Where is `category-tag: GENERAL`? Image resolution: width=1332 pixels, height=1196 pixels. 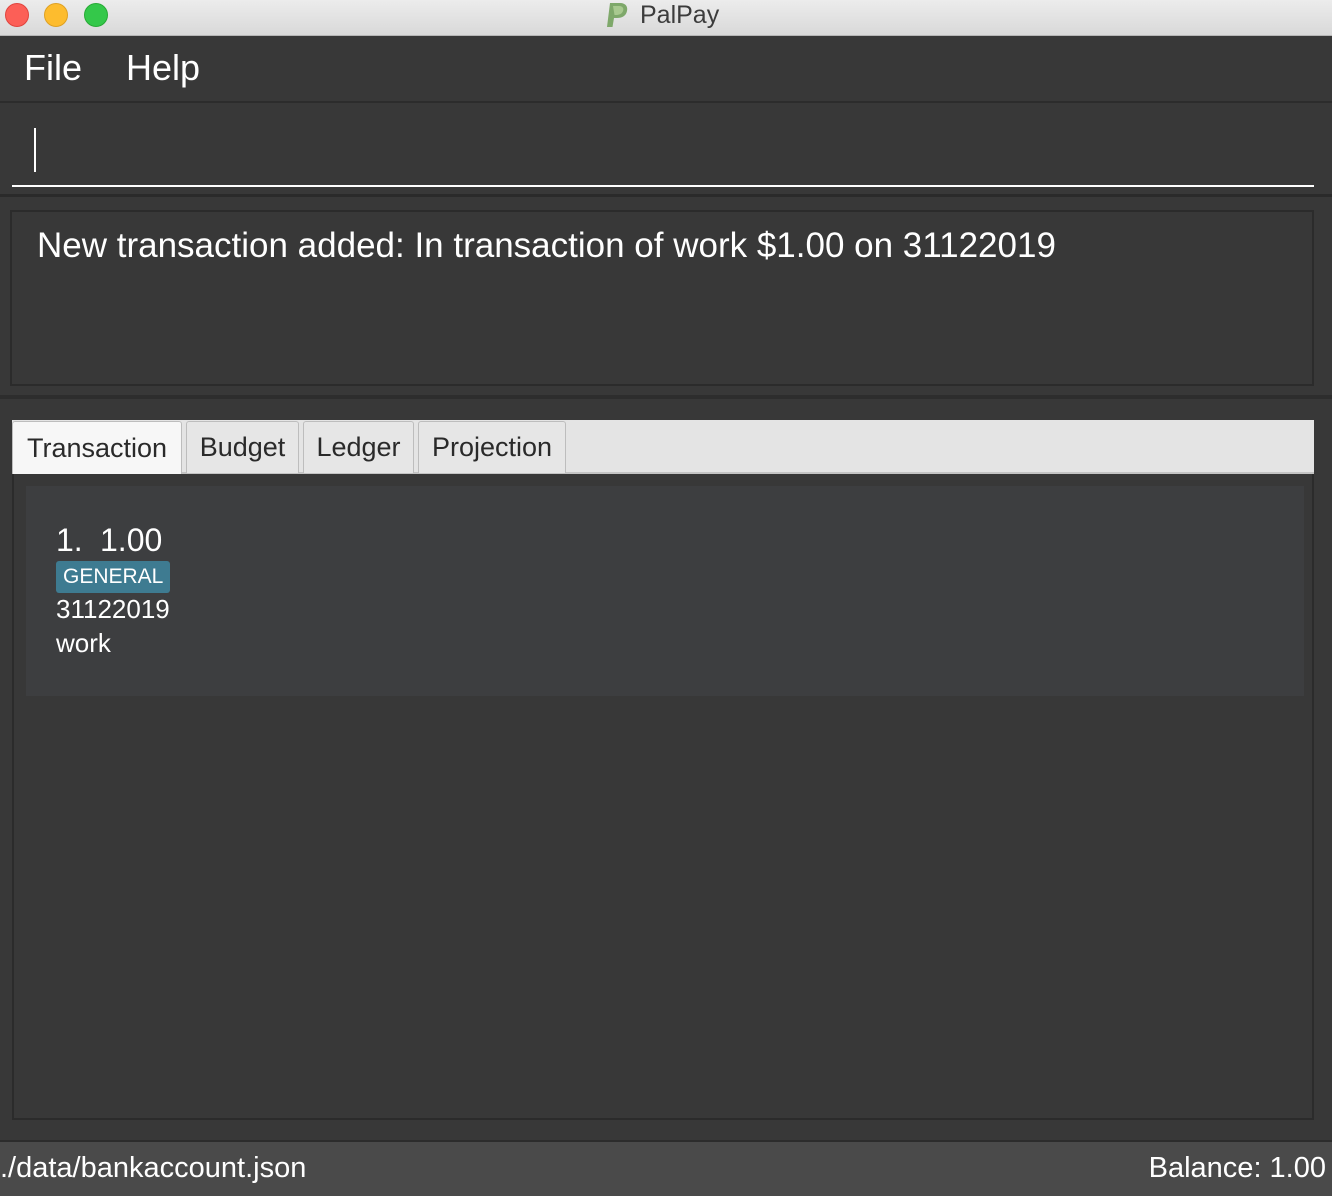 category-tag: GENERAL is located at coordinates (113, 577).